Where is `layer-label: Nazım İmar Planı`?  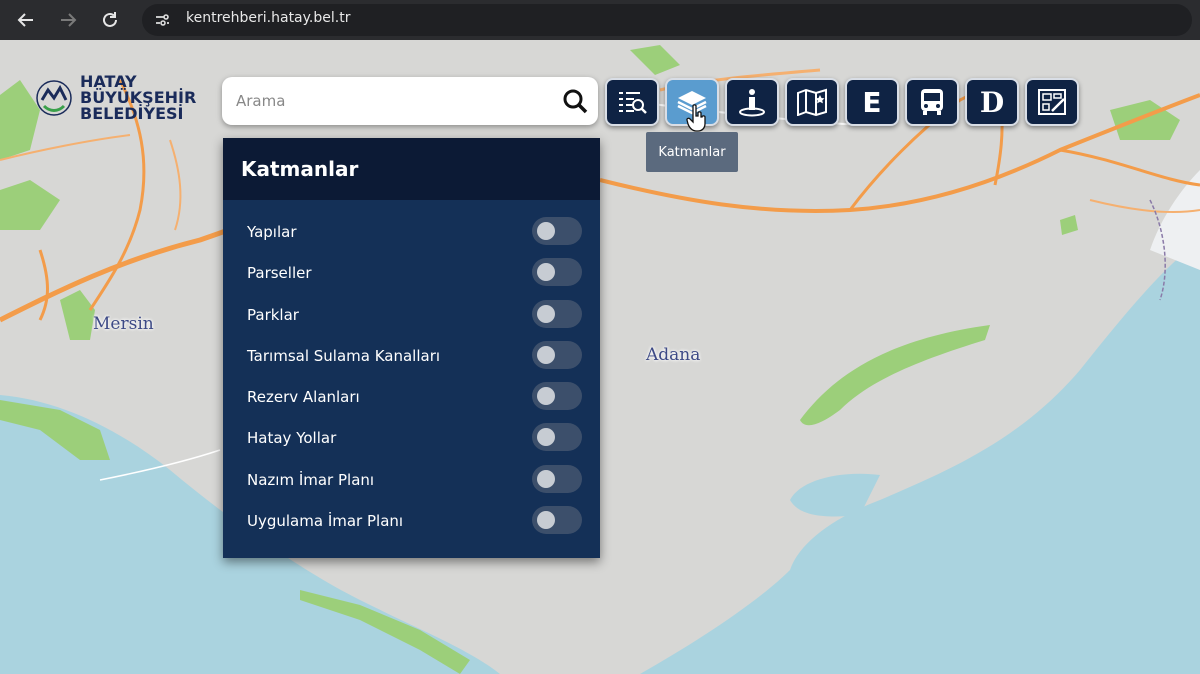
layer-label: Nazım İmar Planı is located at coordinates (311, 480).